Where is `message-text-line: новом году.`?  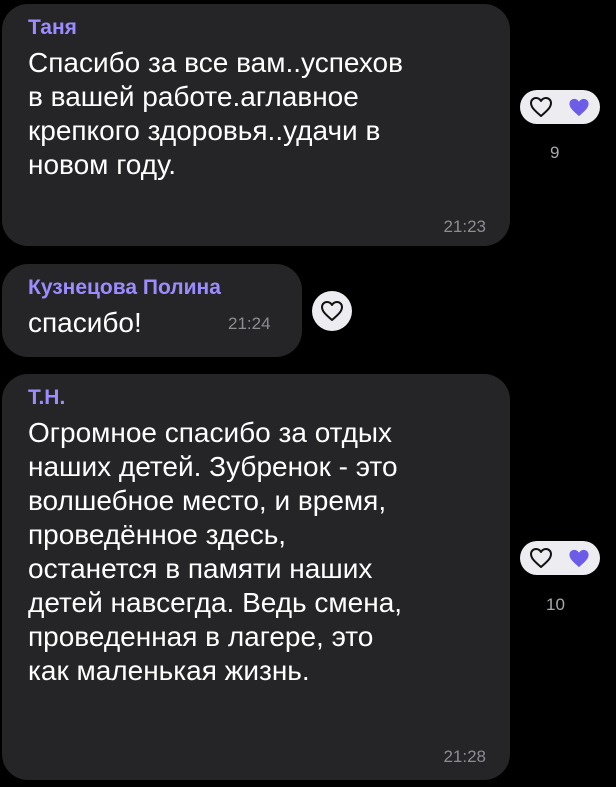
message-text-line: новом году. is located at coordinates (102, 164).